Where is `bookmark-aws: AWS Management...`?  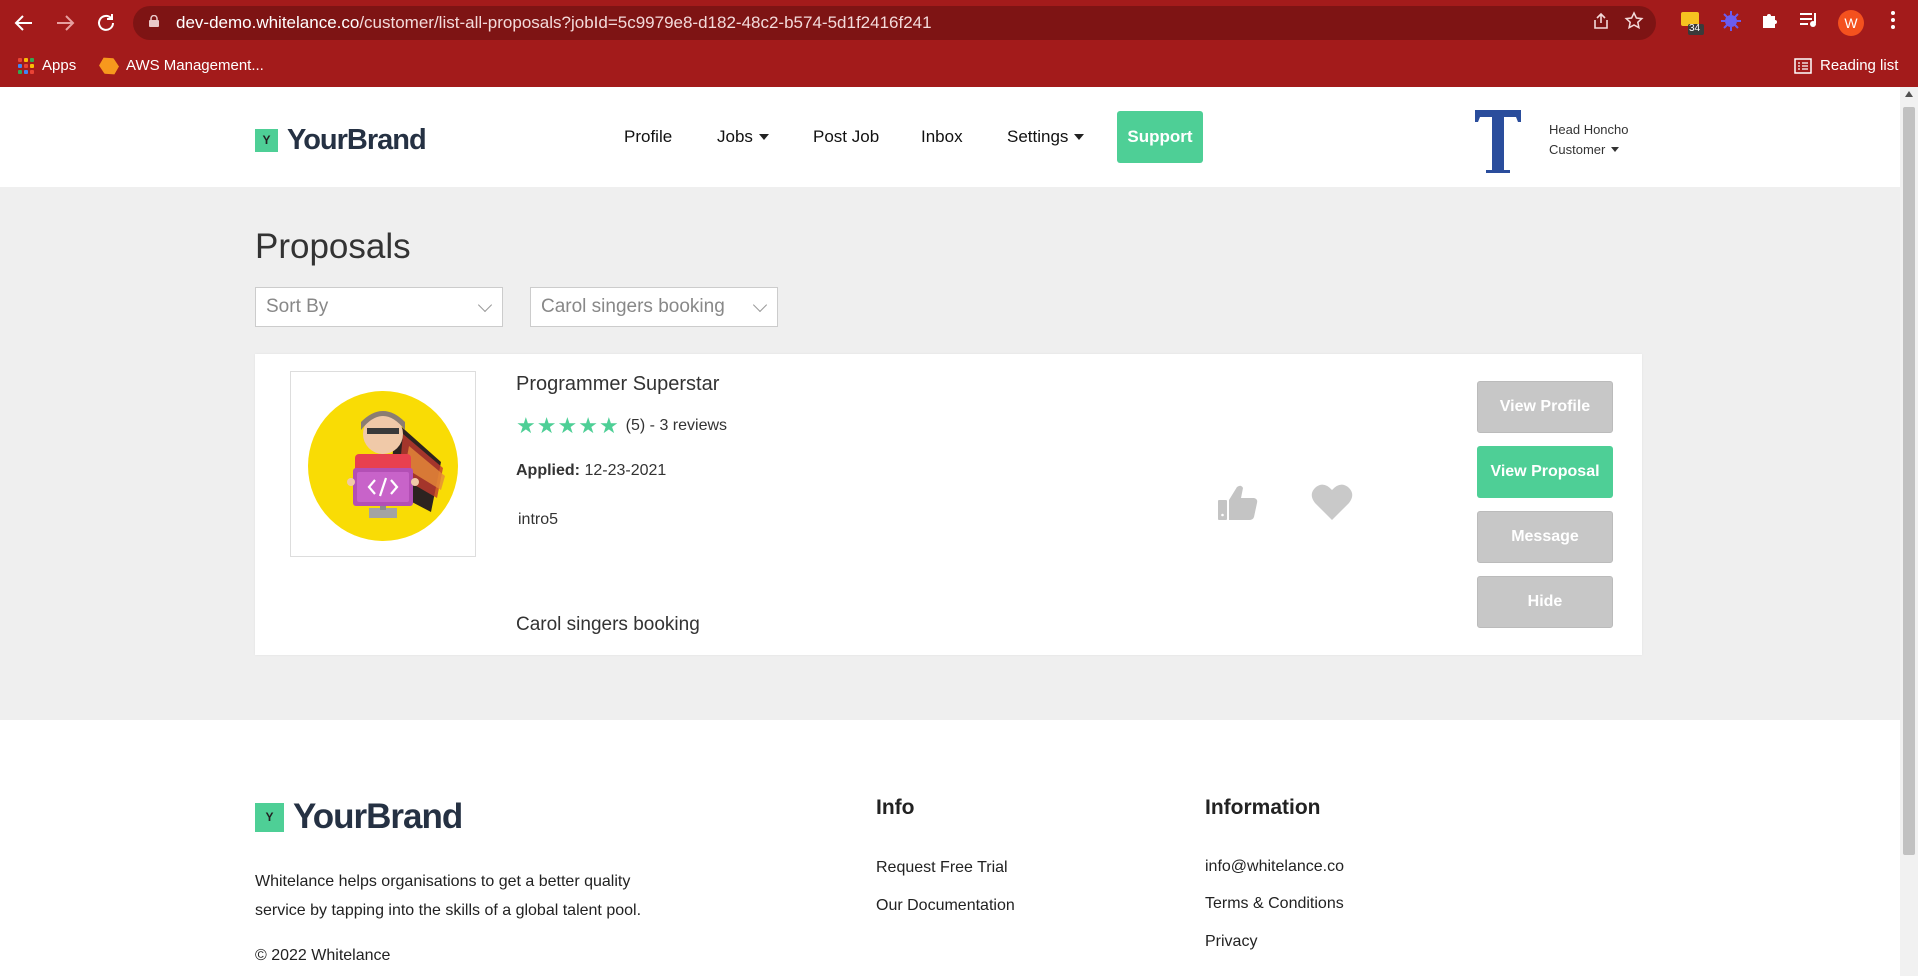 bookmark-aws: AWS Management... is located at coordinates (182, 66).